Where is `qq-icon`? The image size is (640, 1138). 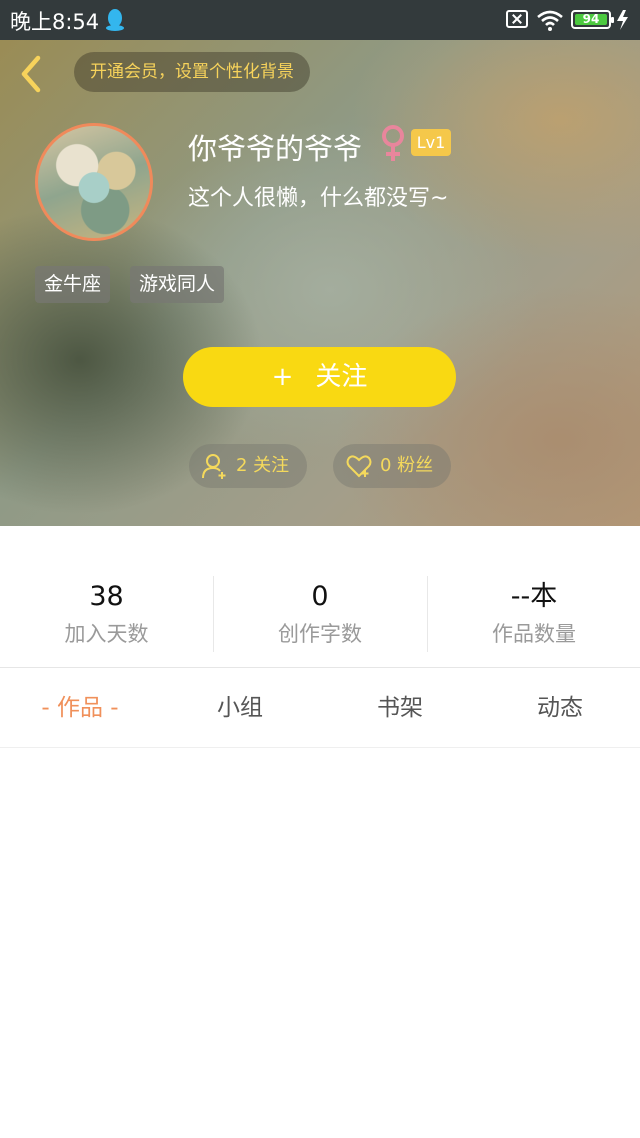 qq-icon is located at coordinates (115, 20).